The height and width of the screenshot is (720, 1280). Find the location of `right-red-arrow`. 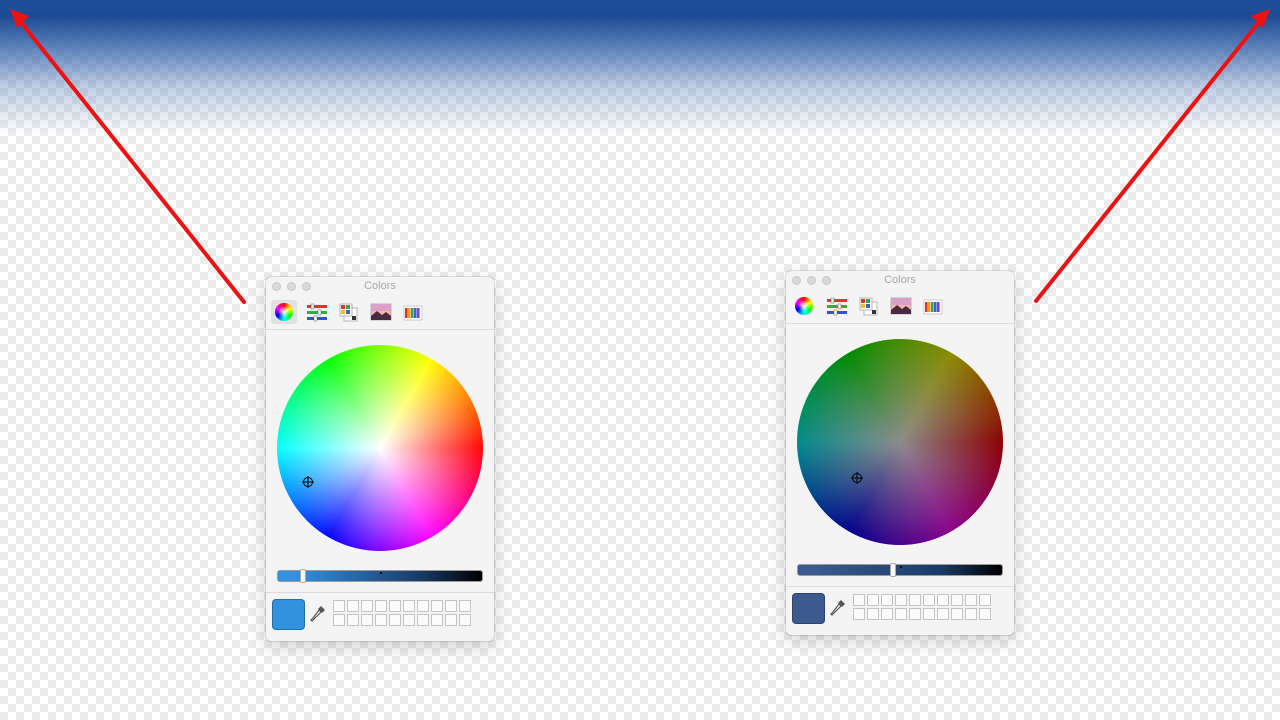

right-red-arrow is located at coordinates (1150, 158).